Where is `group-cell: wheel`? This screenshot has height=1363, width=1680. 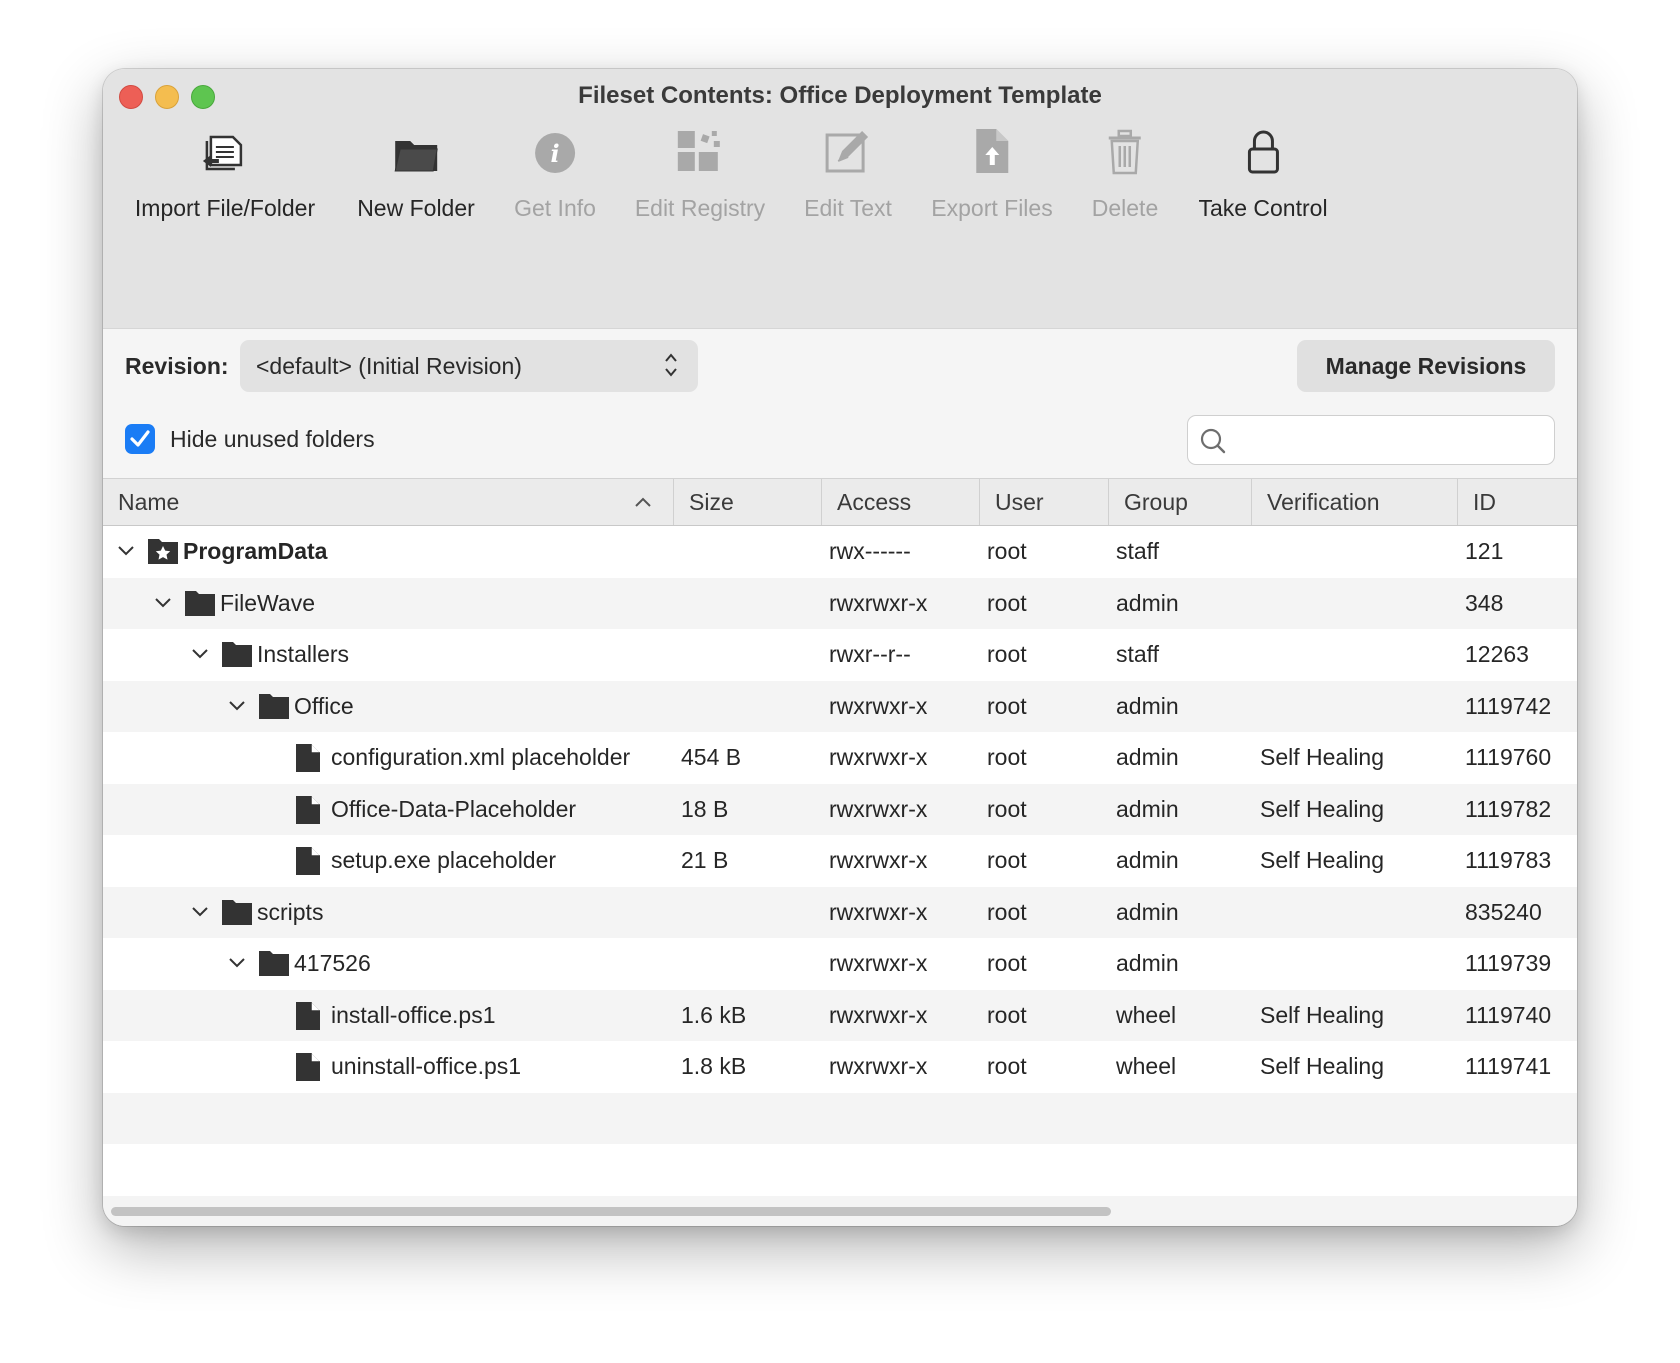 group-cell: wheel is located at coordinates (1146, 1014).